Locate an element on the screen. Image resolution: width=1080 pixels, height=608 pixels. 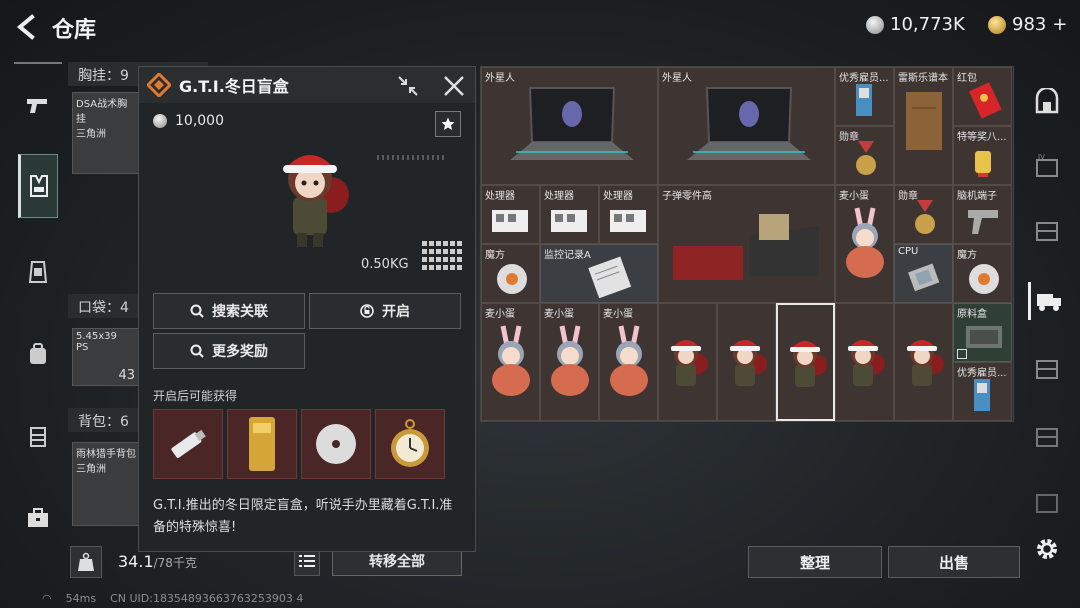
page-title: 仓库 is located at coordinates (74, 30).